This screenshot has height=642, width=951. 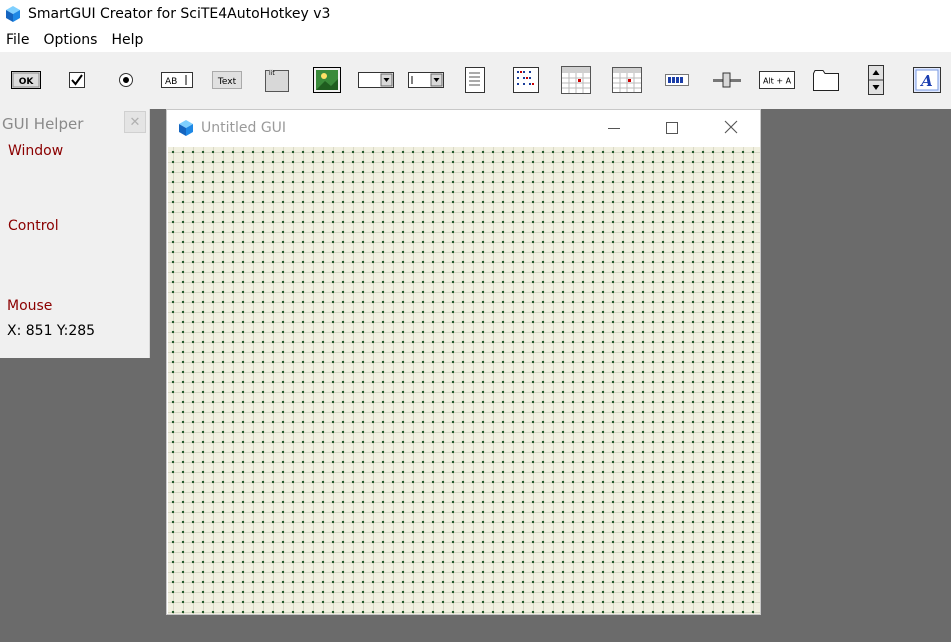 I want to click on menu-options: Options, so click(x=70, y=40).